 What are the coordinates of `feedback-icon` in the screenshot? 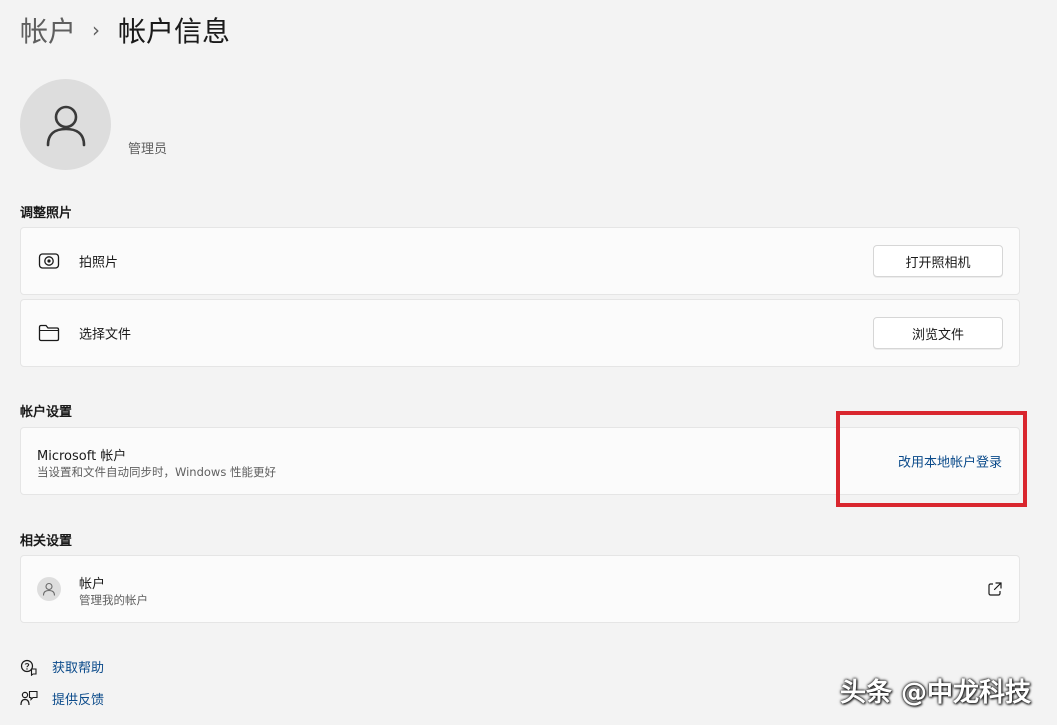 It's located at (29, 697).